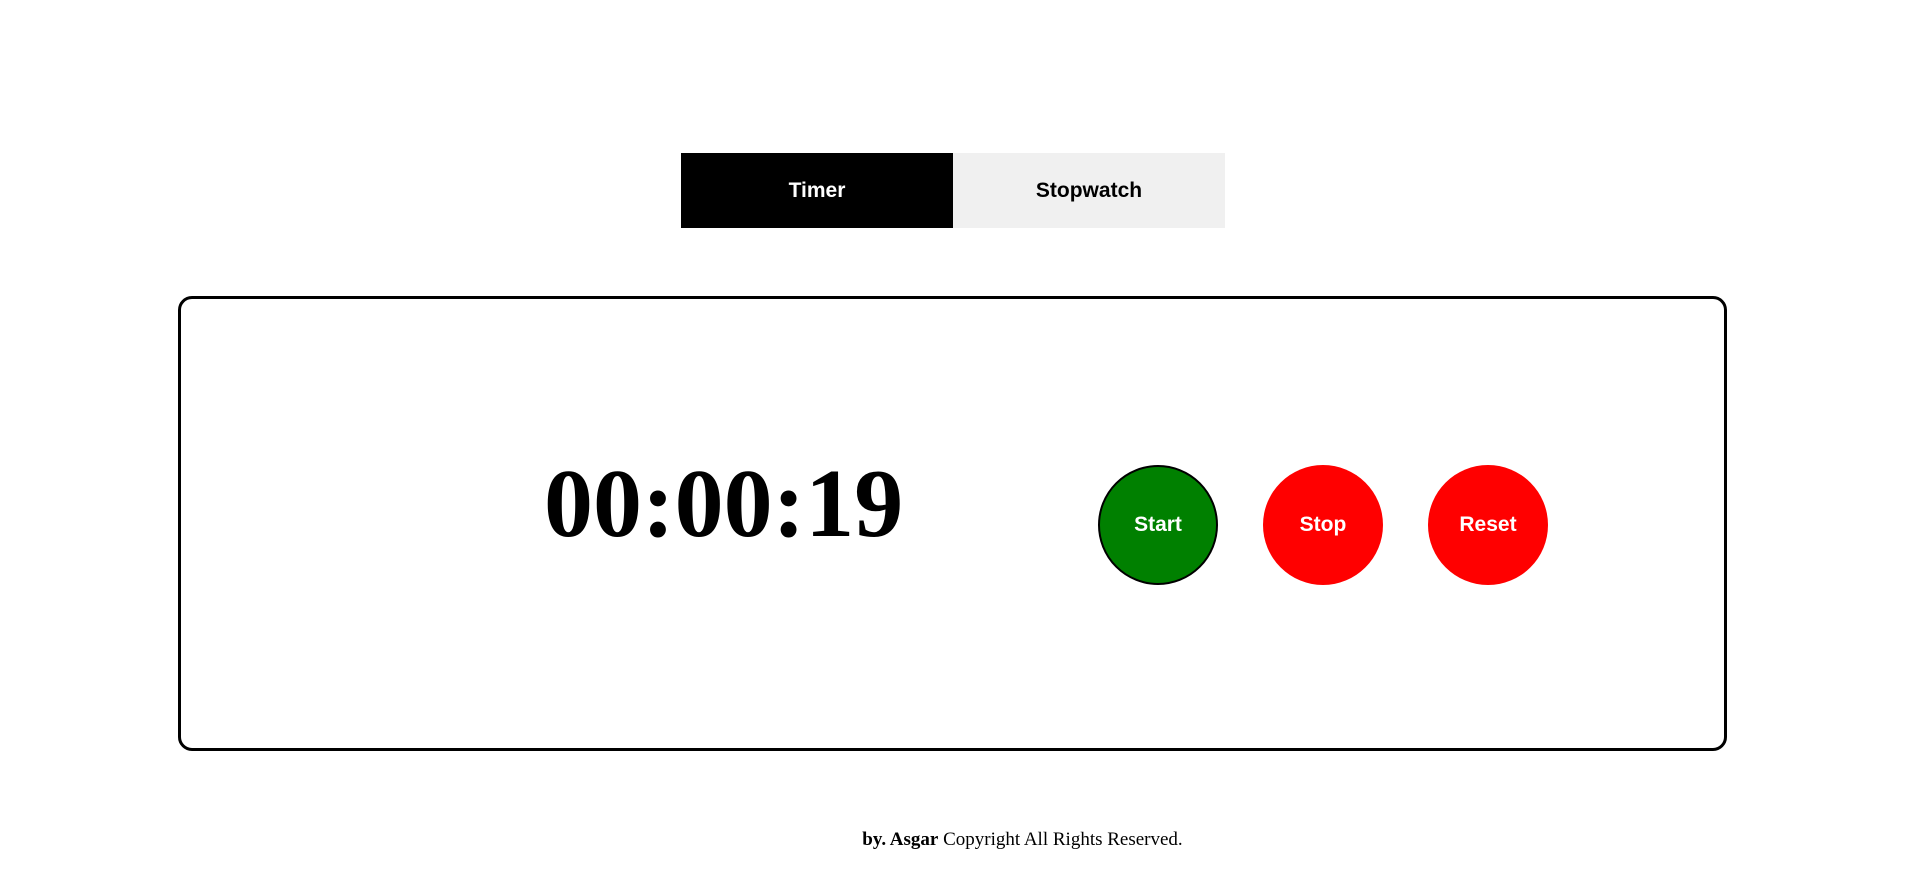 The width and height of the screenshot is (1908, 871). What do you see at coordinates (1323, 525) in the screenshot?
I see `stop-button: Stop` at bounding box center [1323, 525].